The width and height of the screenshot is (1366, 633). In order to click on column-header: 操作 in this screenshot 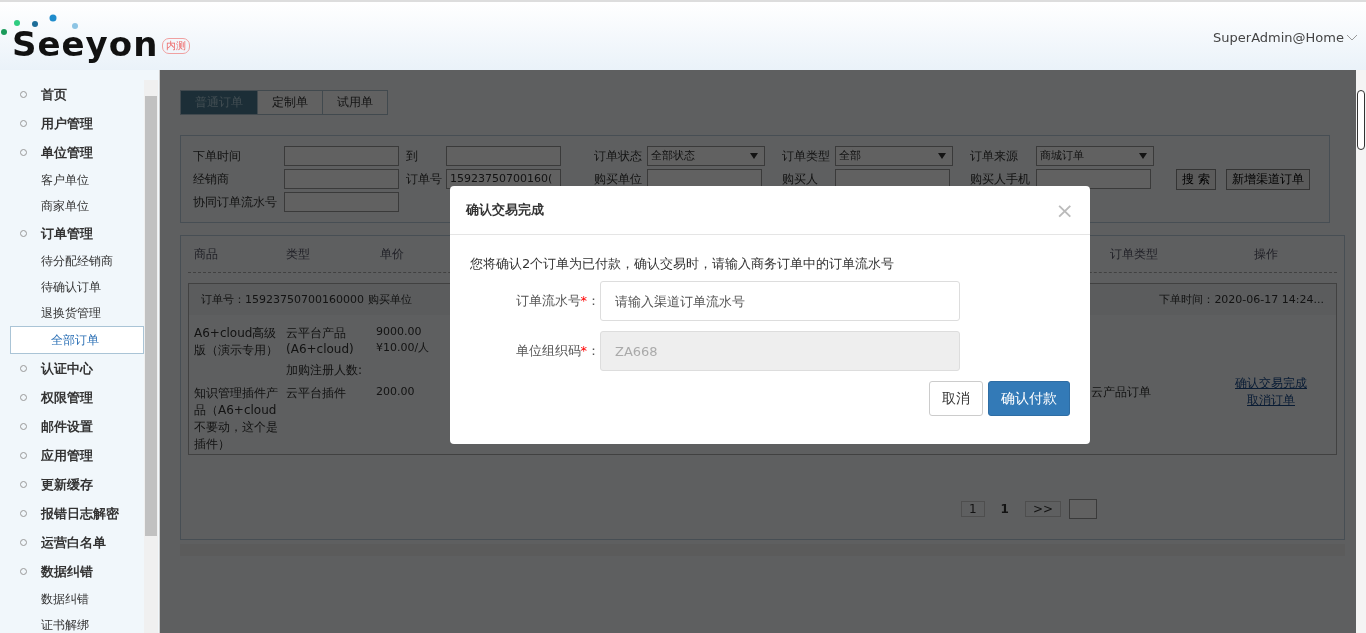, I will do `click(1266, 254)`.